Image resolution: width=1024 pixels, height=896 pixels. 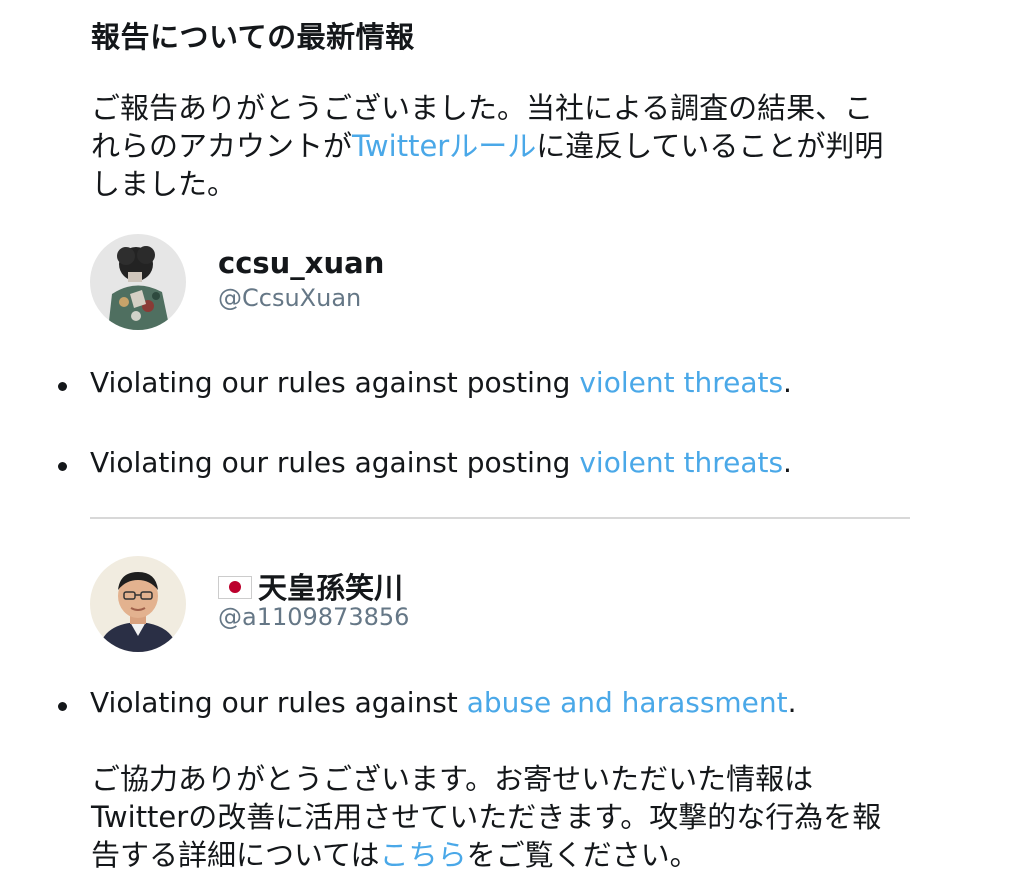 What do you see at coordinates (278, 702) in the screenshot?
I see `violation-text: Violating our rules against` at bounding box center [278, 702].